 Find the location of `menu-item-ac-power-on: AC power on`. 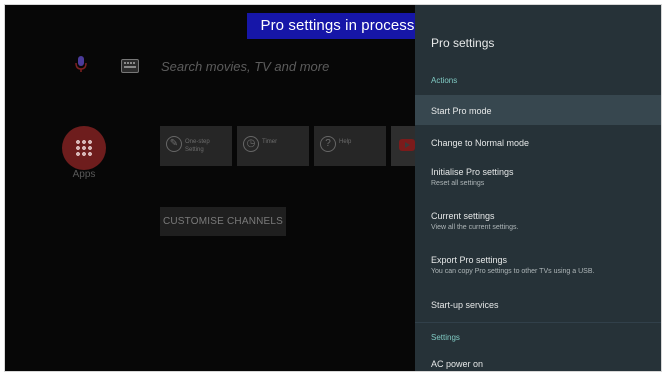

menu-item-ac-power-on: AC power on is located at coordinates (538, 365).